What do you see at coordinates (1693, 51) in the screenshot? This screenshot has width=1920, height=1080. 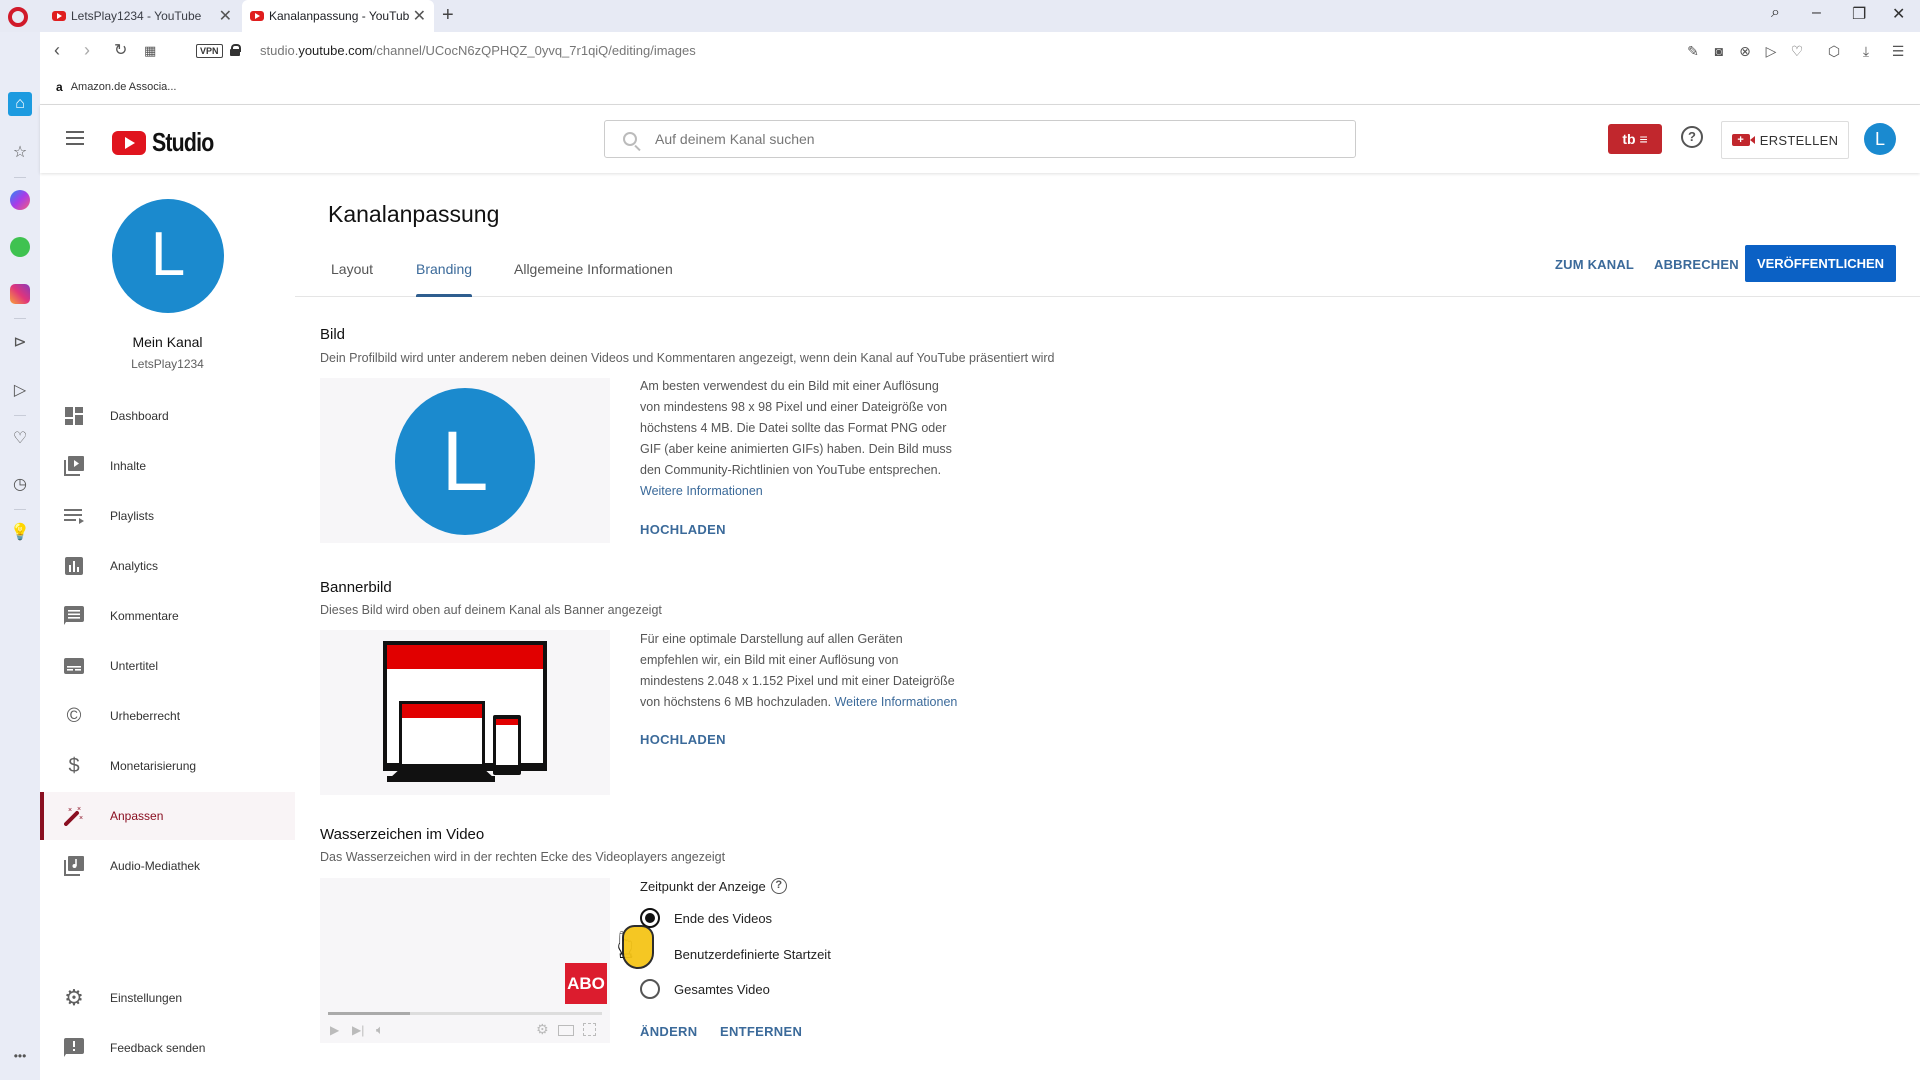 I see `snapshot-edit-icon: ✎` at bounding box center [1693, 51].